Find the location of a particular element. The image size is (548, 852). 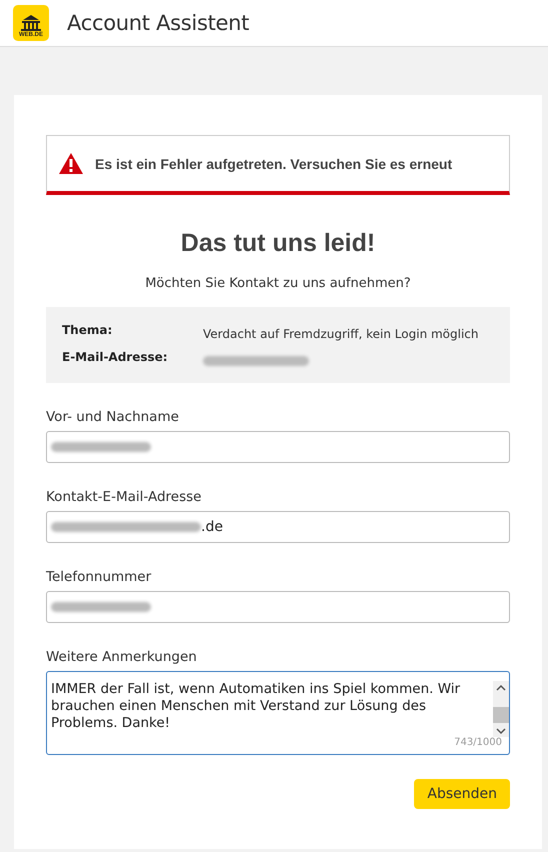

info-label: Thema: is located at coordinates (88, 331).